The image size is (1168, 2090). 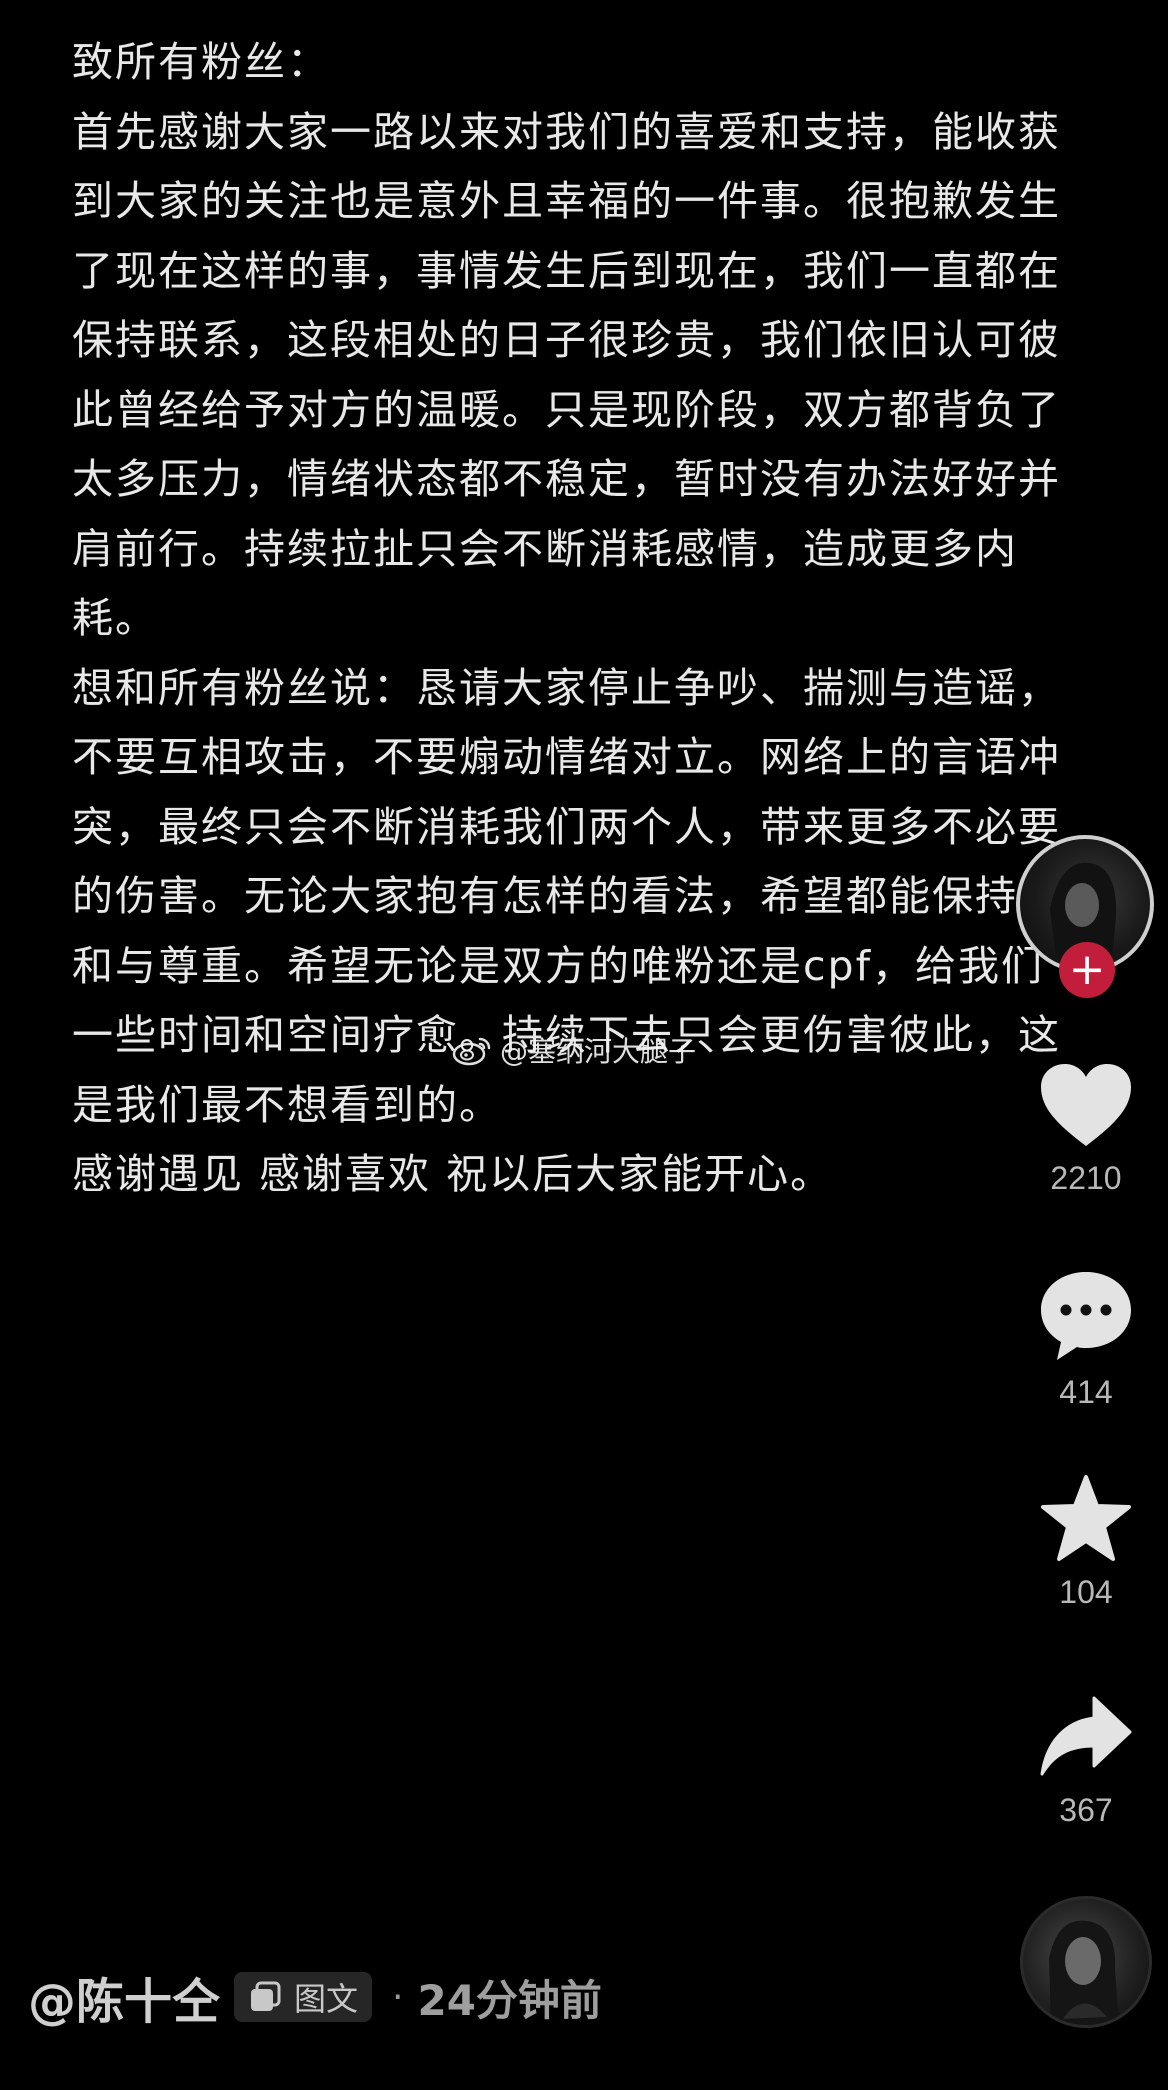 What do you see at coordinates (1086, 1592) in the screenshot?
I see `favorite-count: 104` at bounding box center [1086, 1592].